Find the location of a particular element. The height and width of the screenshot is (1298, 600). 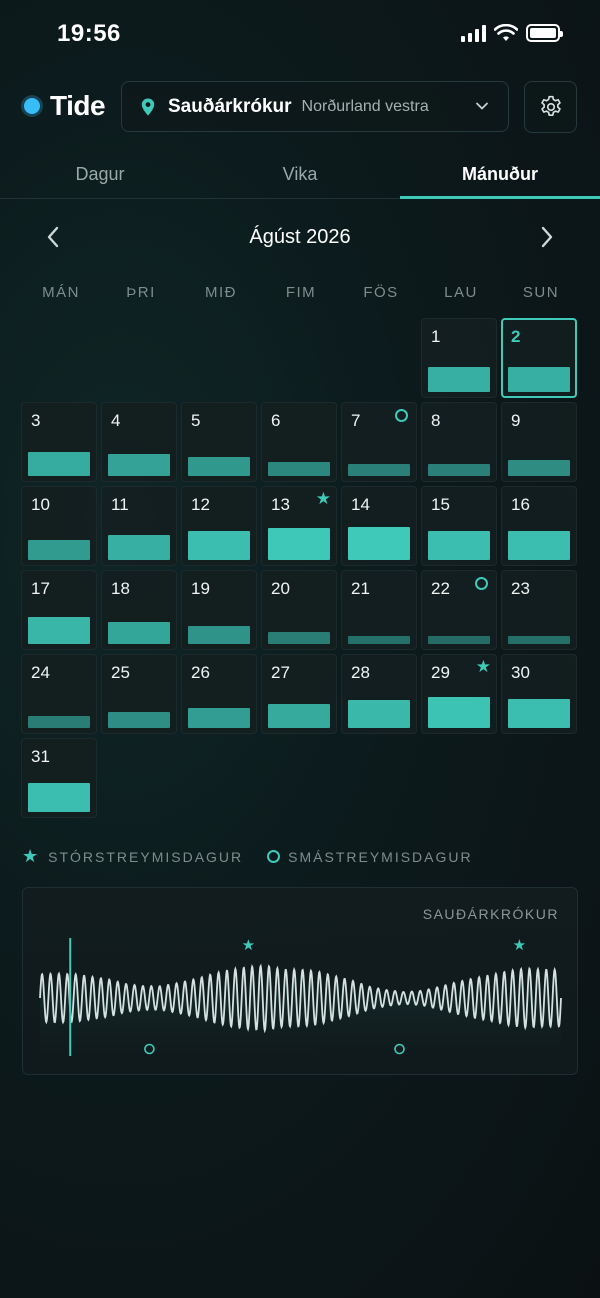

calendar-day: 22 is located at coordinates (459, 610).